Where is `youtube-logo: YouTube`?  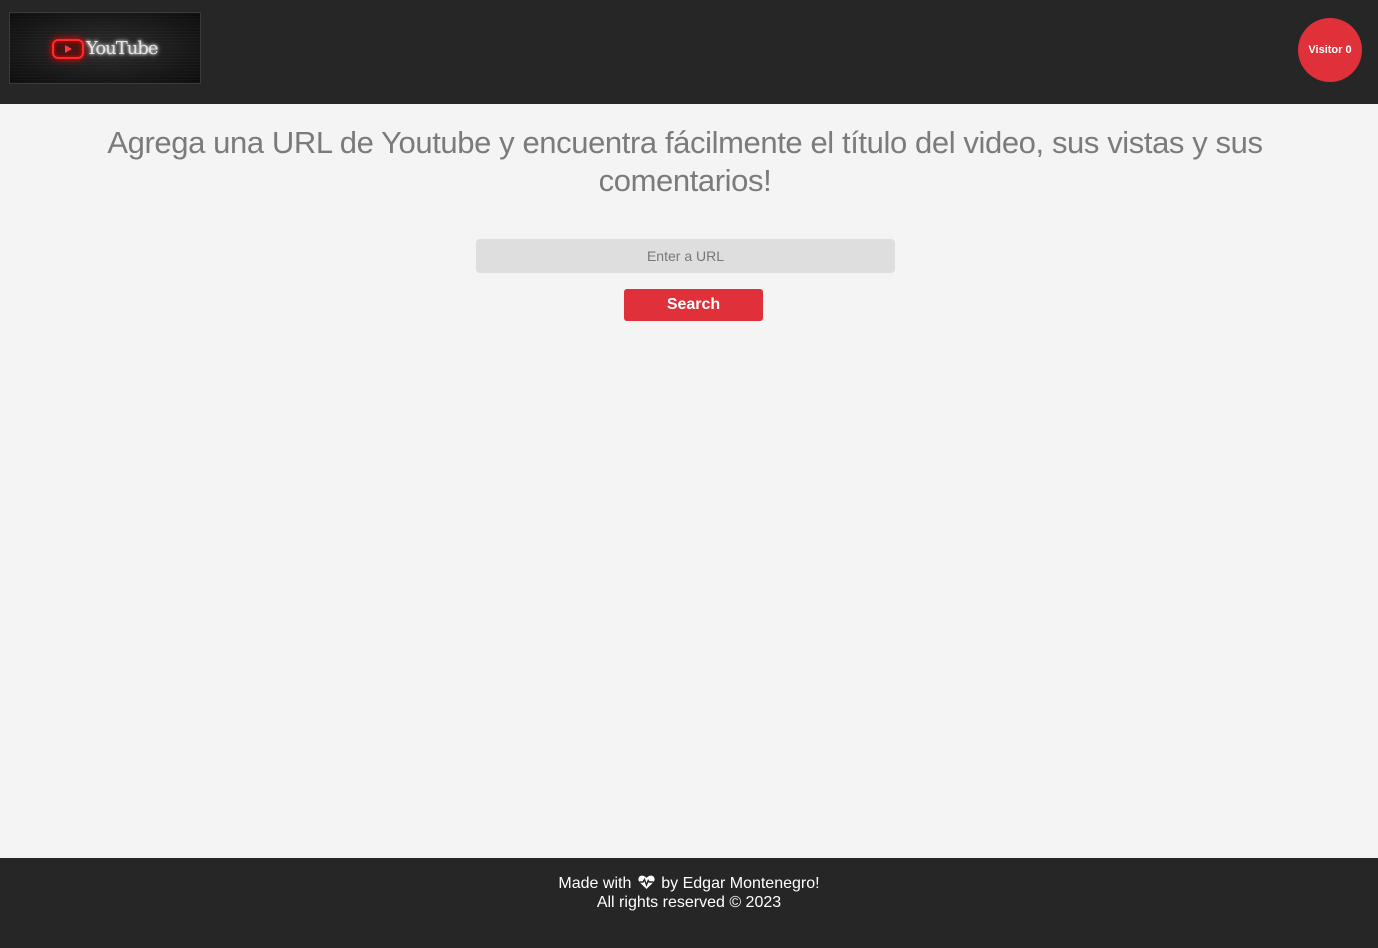 youtube-logo: YouTube is located at coordinates (105, 48).